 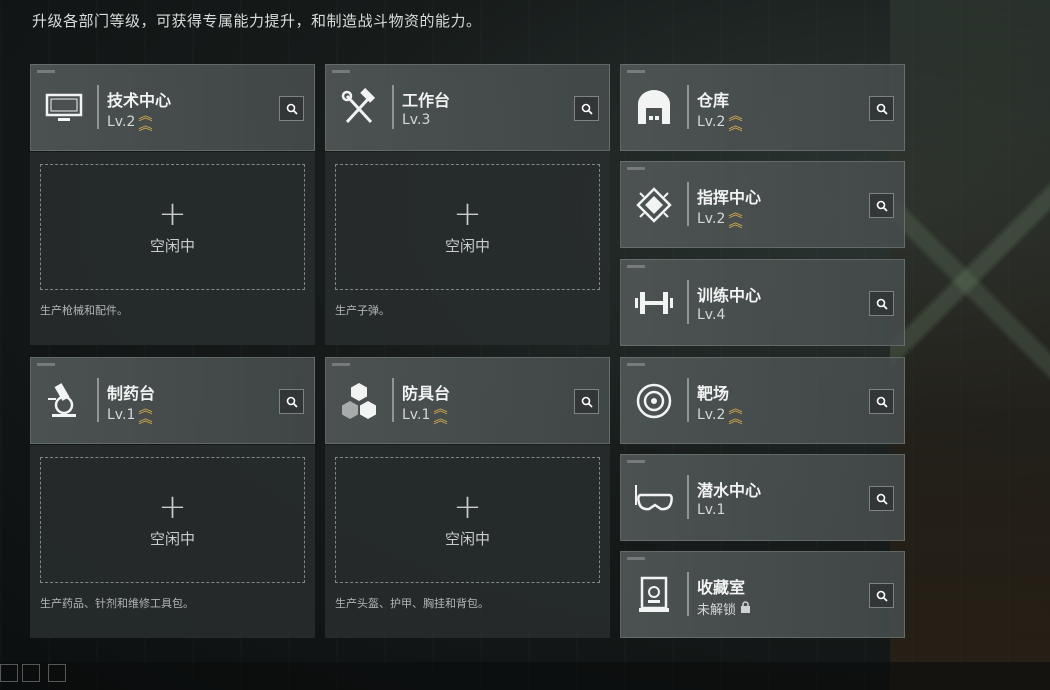 I want to click on building-card-armor: 防具台 Lv.1 ︽ ︽, so click(x=467, y=400).